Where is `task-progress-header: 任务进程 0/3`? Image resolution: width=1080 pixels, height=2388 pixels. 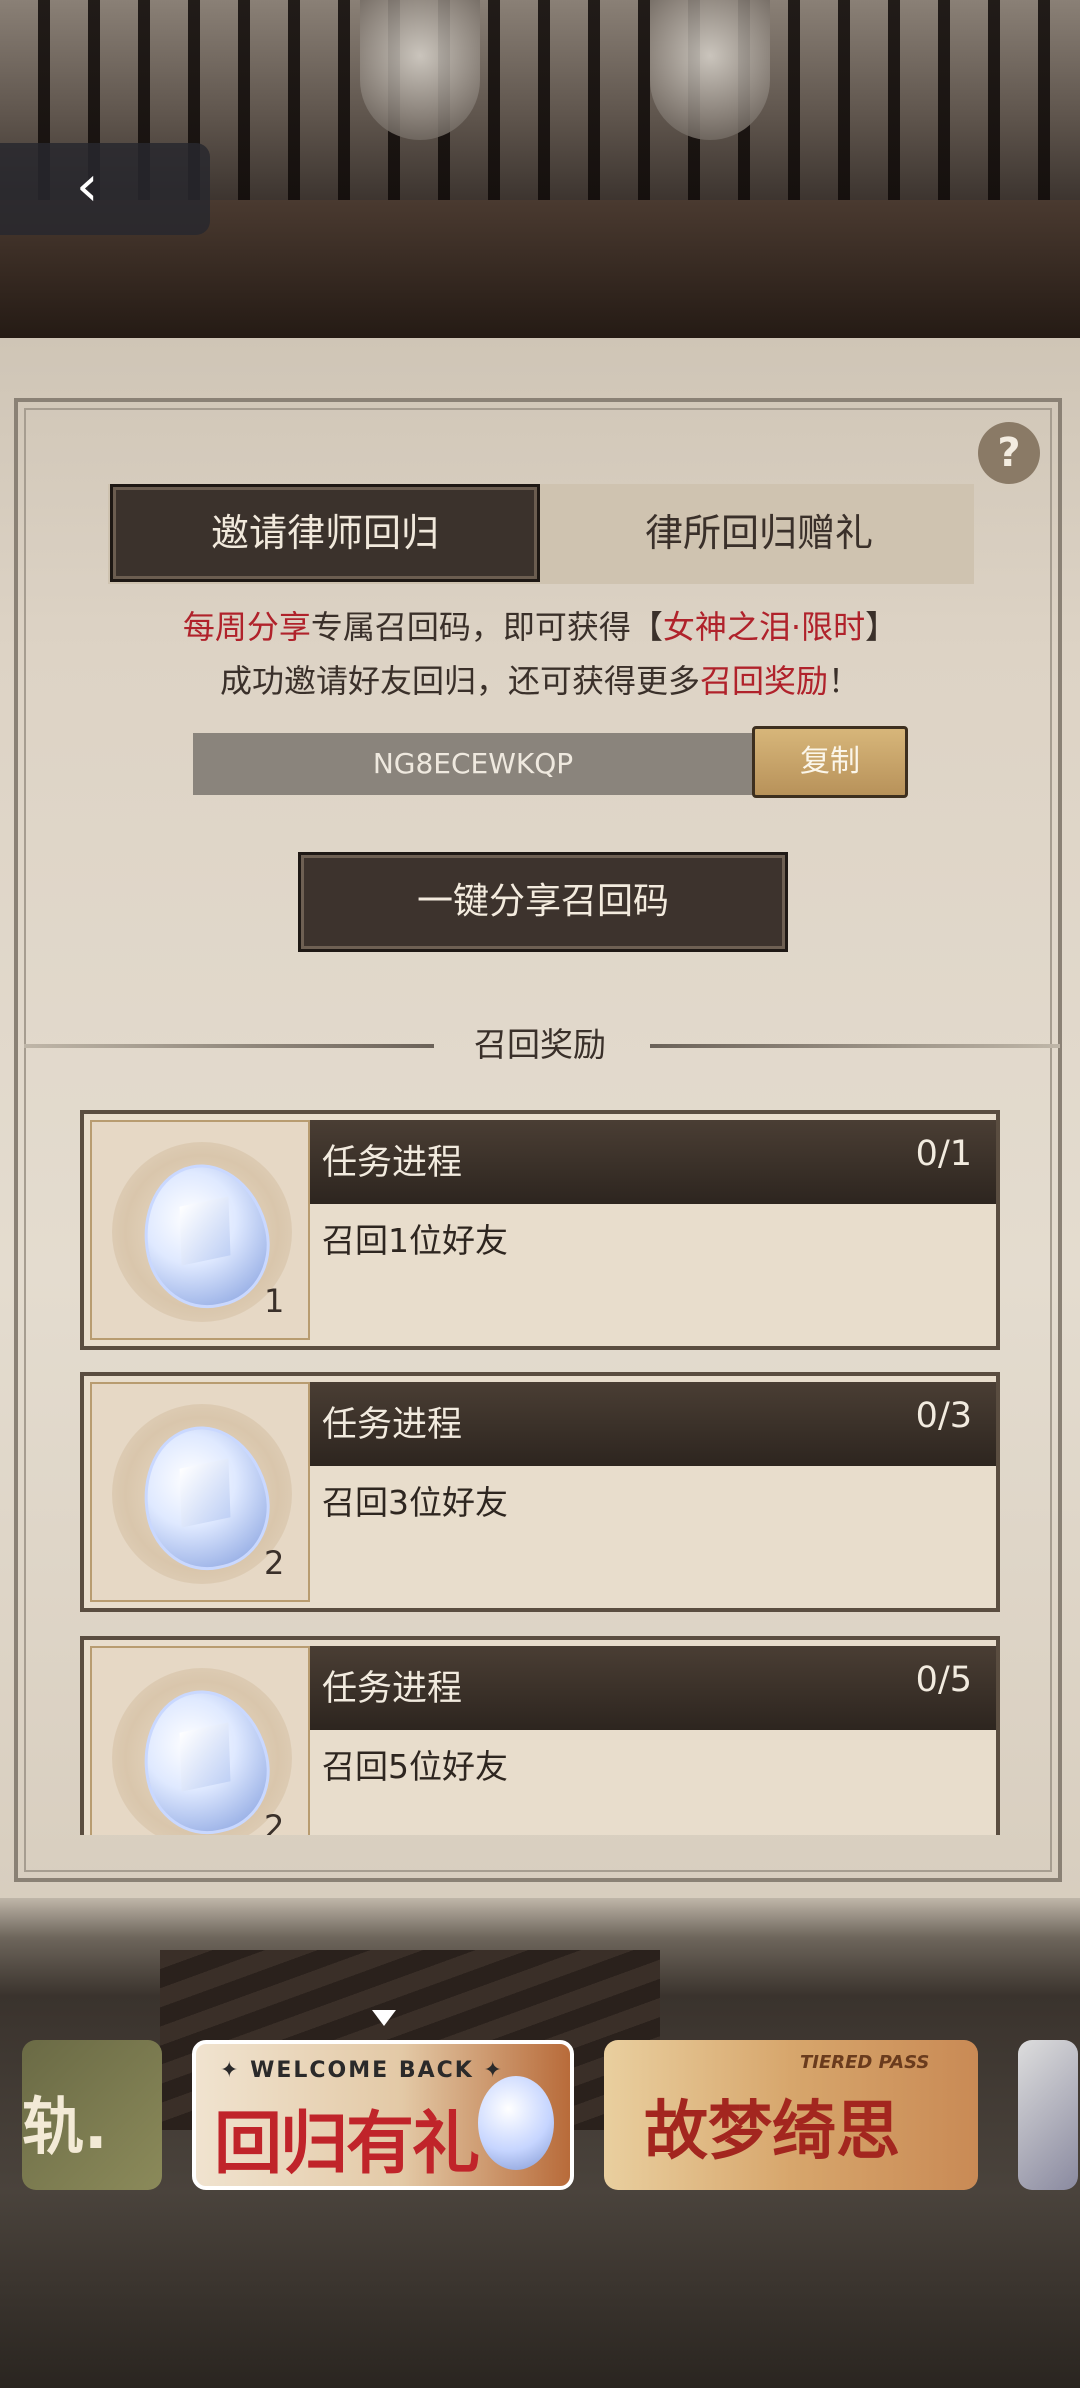 task-progress-header: 任务进程 0/3 is located at coordinates (653, 1424).